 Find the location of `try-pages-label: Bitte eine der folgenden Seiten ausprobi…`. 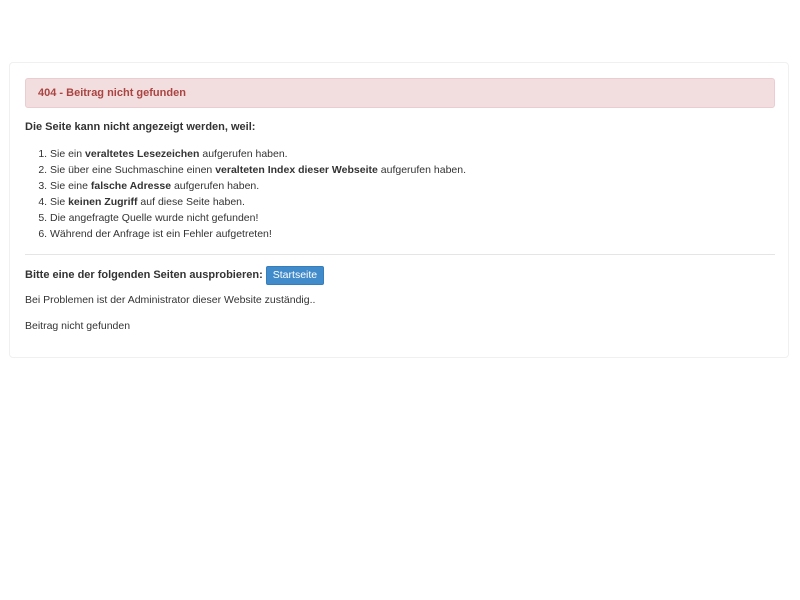

try-pages-label: Bitte eine der folgenden Seiten ausprobi… is located at coordinates (144, 275).